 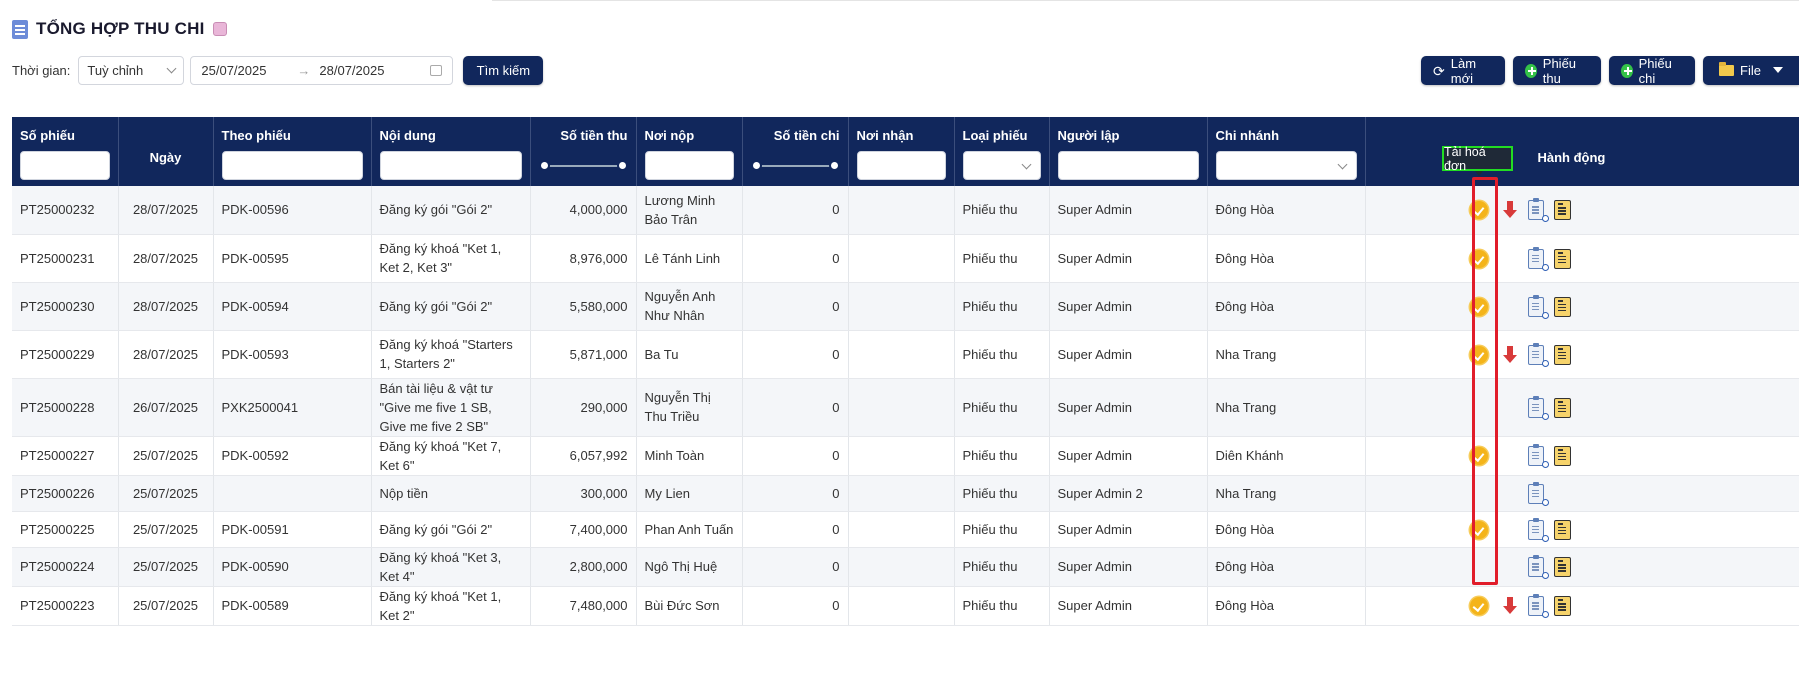 I want to click on col-header-so-tien-chi: Số tiền chi, so click(x=795, y=133).